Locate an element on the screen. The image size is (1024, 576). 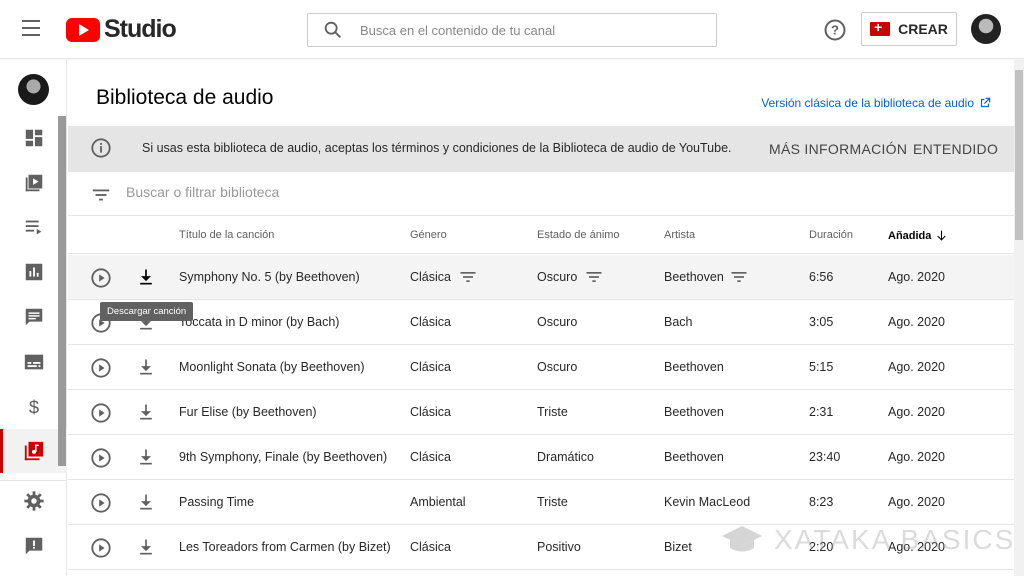
filter-bar is located at coordinates (541, 194).